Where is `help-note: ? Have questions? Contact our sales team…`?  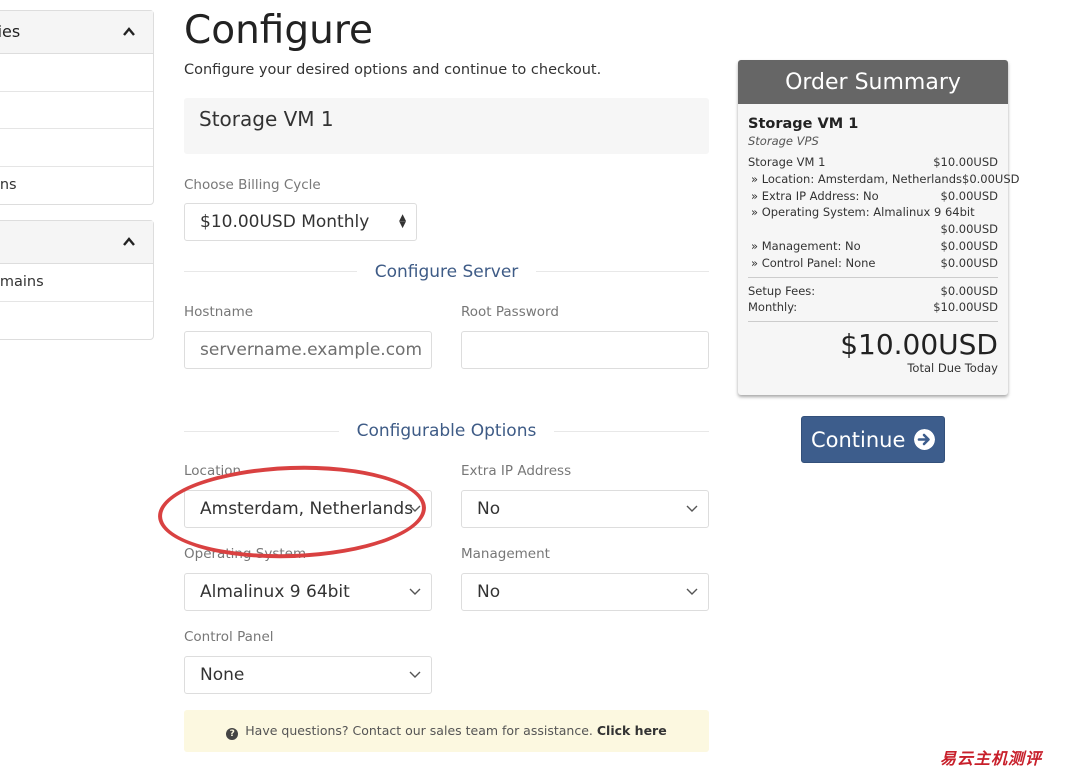 help-note: ? Have questions? Contact our sales team… is located at coordinates (446, 731).